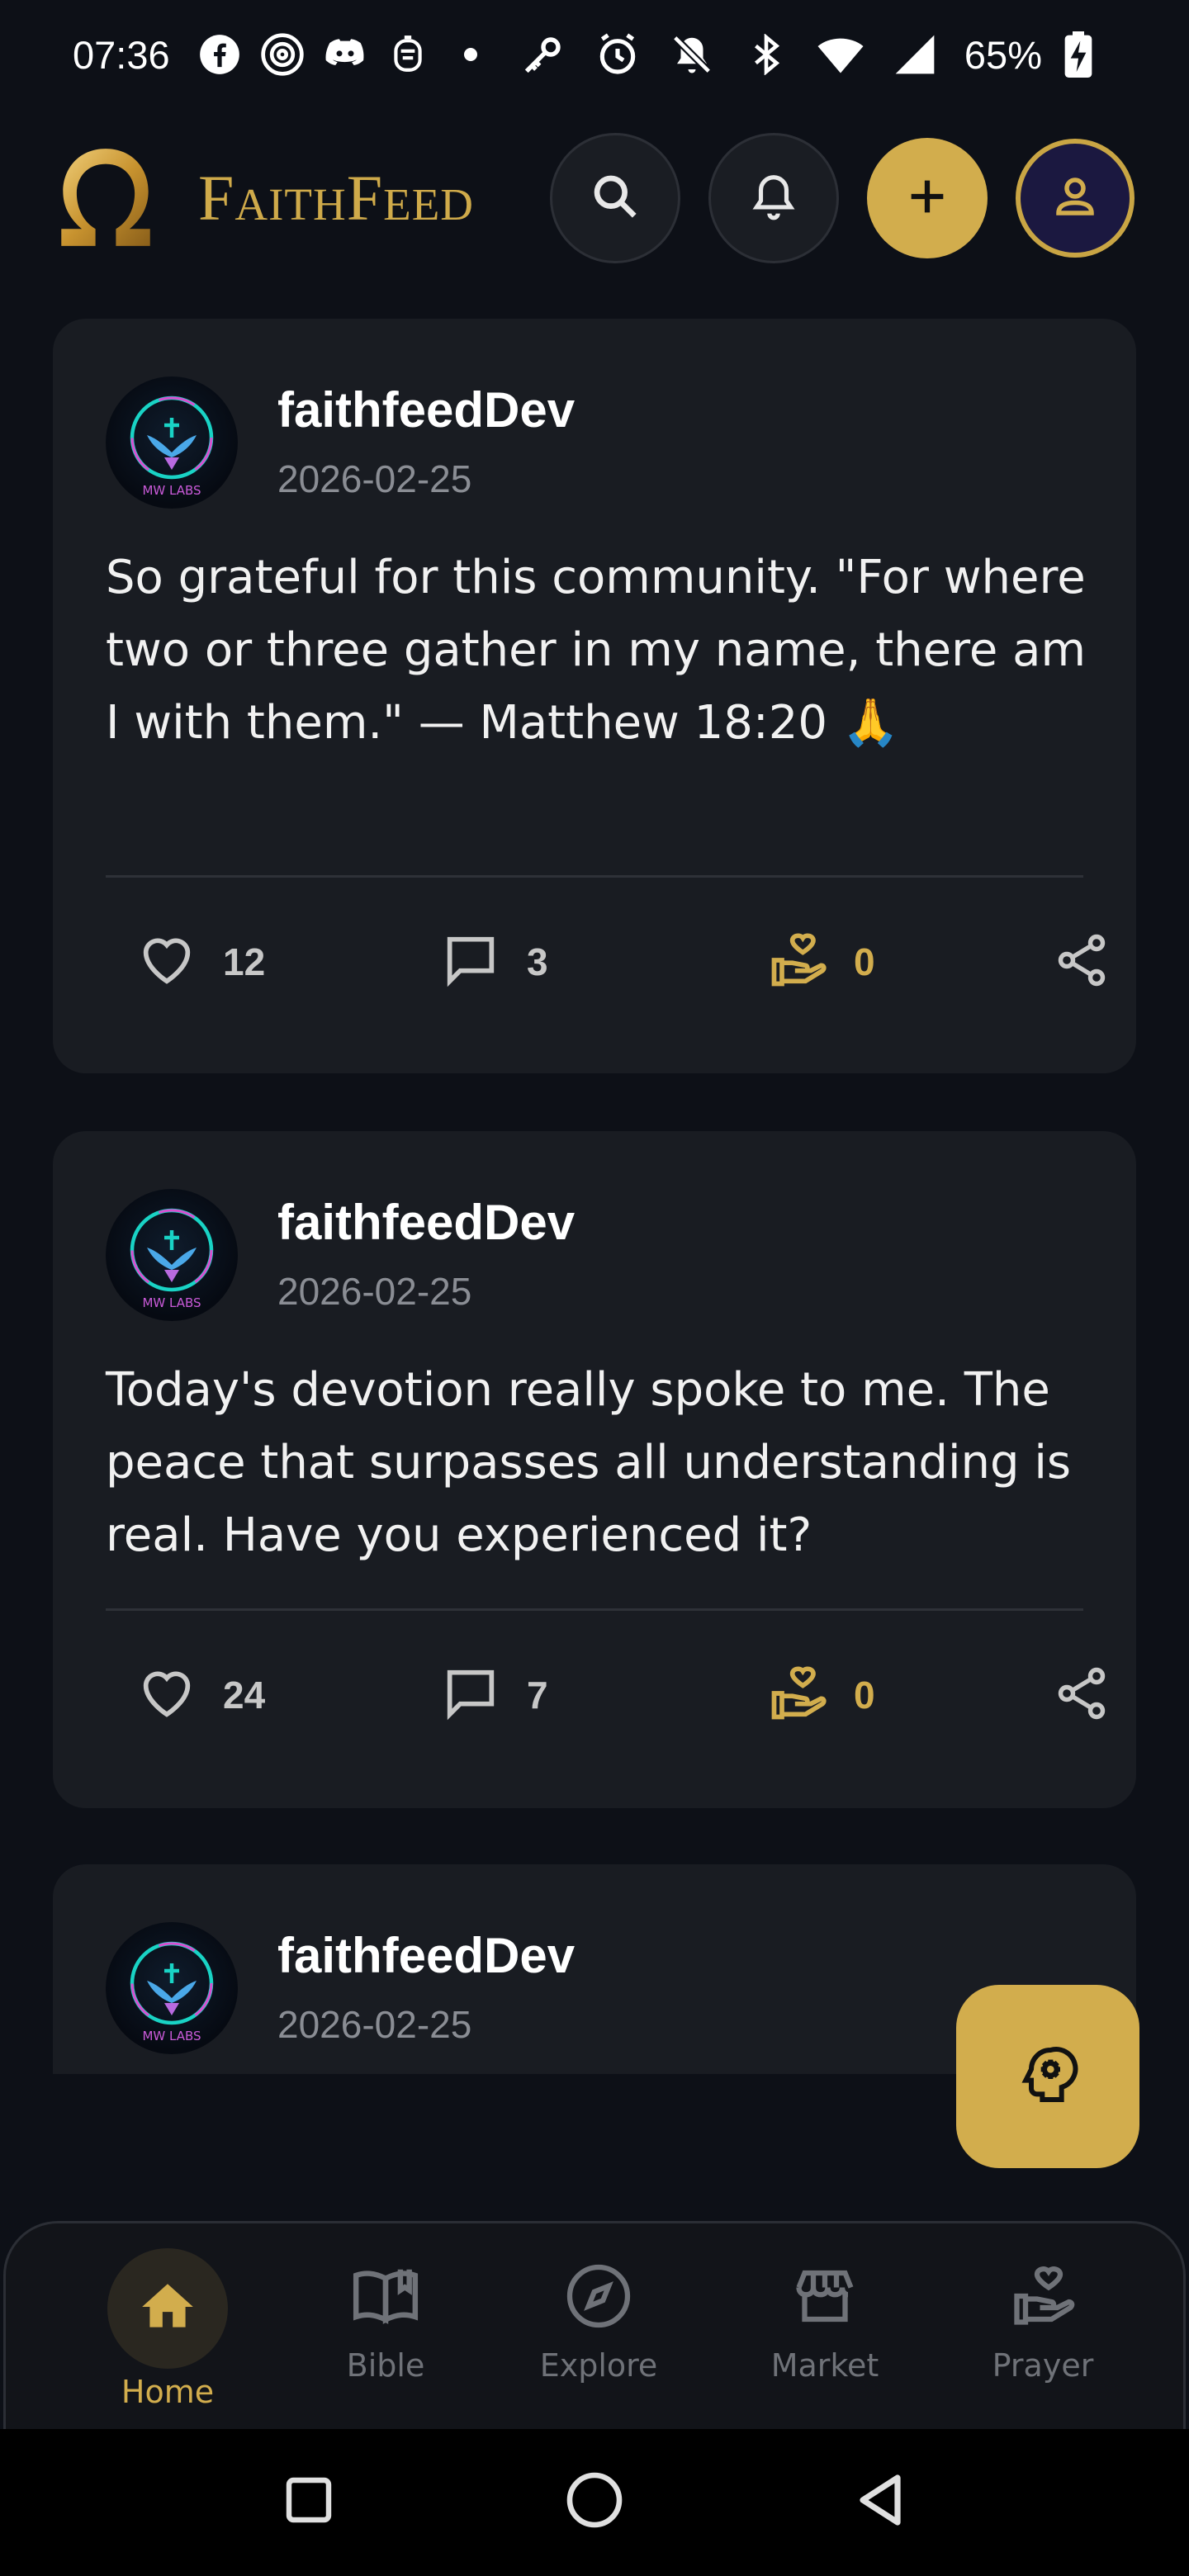 The image size is (1189, 2576). I want to click on back-button, so click(880, 2501).